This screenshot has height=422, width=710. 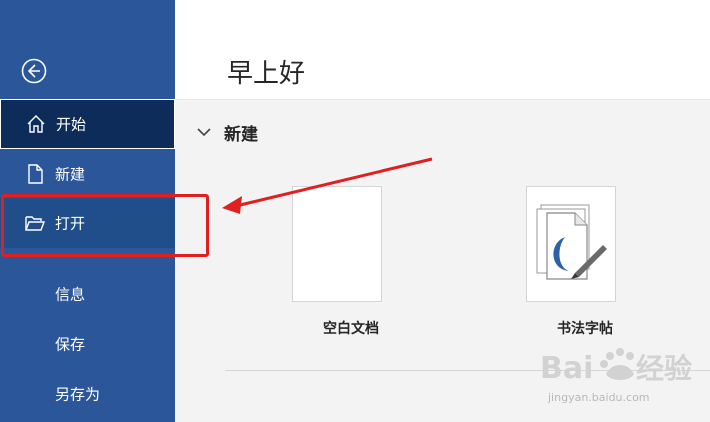 What do you see at coordinates (78, 394) in the screenshot?
I see `sidebar-item-label: 另存为` at bounding box center [78, 394].